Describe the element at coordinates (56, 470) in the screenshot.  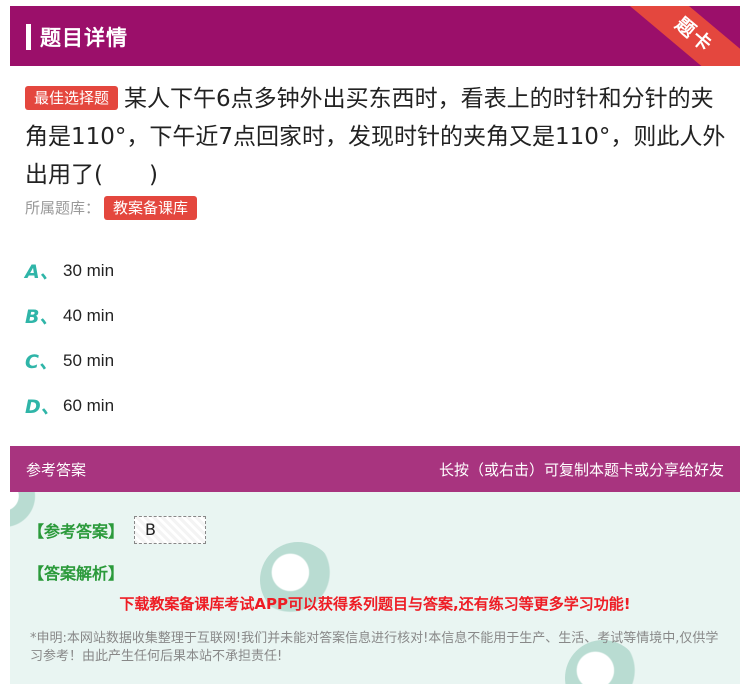
I see `answer-panel-title: 参考答案` at that location.